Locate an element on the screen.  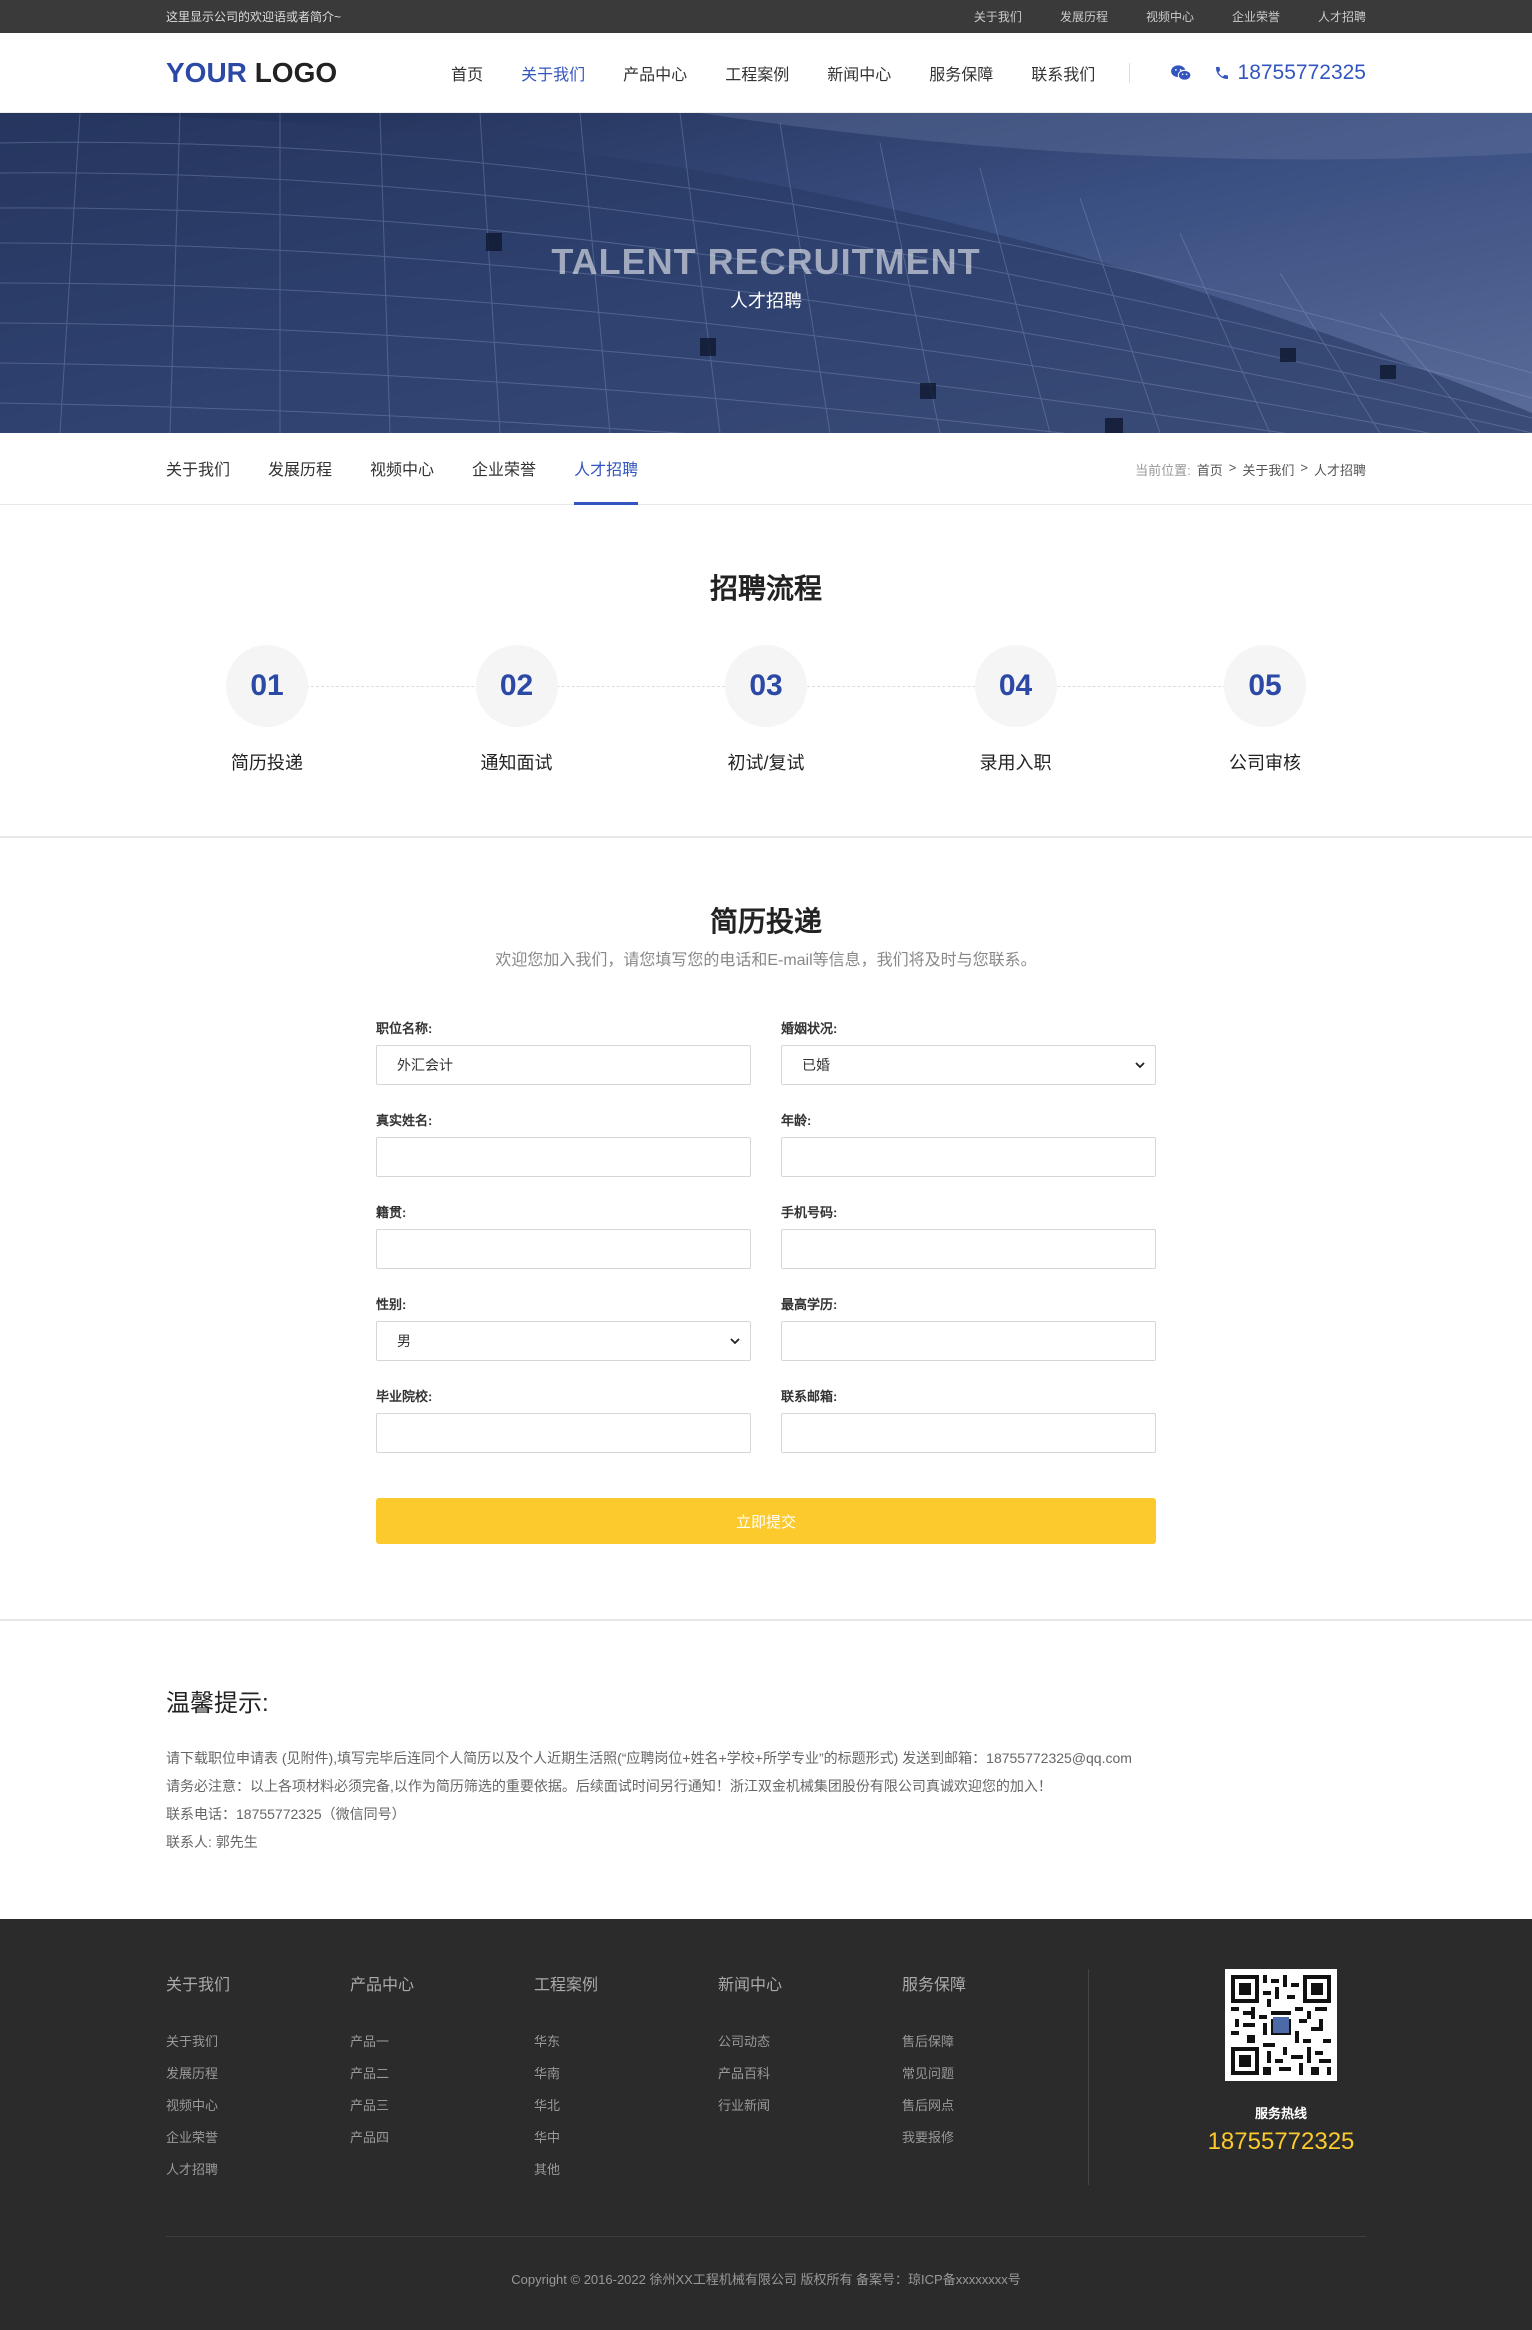
footer-link: 企业荣誉 is located at coordinates (258, 2143).